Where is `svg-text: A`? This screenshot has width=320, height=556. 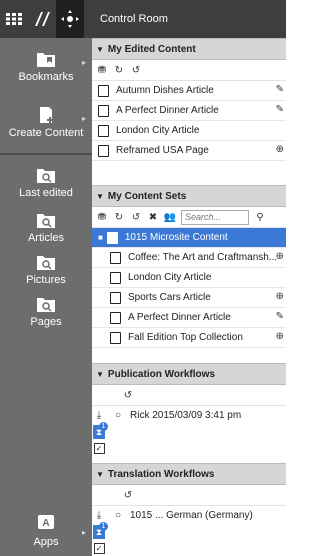 svg-text: A is located at coordinates (45, 523).